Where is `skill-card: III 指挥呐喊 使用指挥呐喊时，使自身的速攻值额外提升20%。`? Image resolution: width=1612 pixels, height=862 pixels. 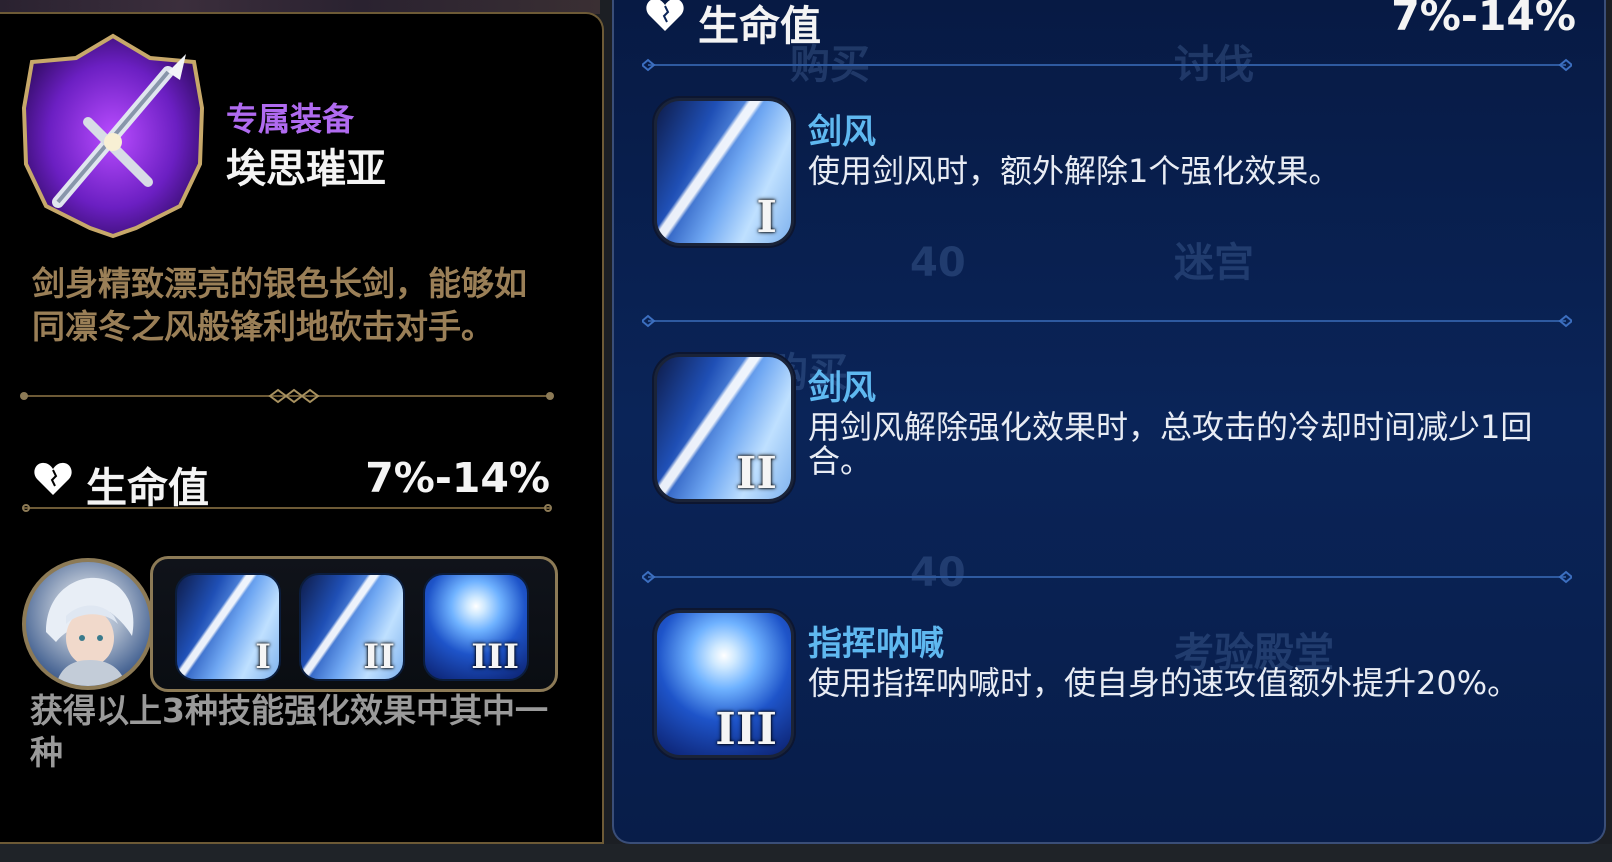
skill-card: III 指挥呐喊 使用指挥呐喊时，使自身的速攻值额外提升20%。 is located at coordinates (1114, 690).